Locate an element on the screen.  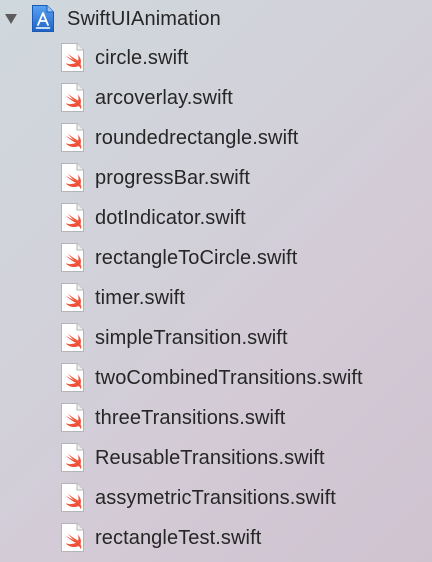
file-name: ReusableTransitions.swift is located at coordinates (210, 458).